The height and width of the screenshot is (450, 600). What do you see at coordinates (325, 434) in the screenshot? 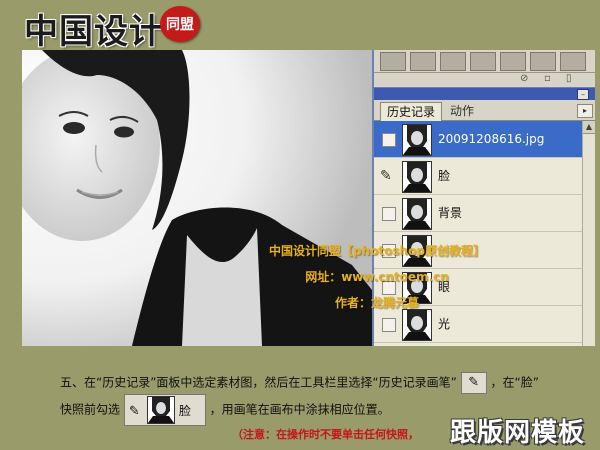
I see `warning-note: （注意：在操作时不要单击任何快照，` at bounding box center [325, 434].